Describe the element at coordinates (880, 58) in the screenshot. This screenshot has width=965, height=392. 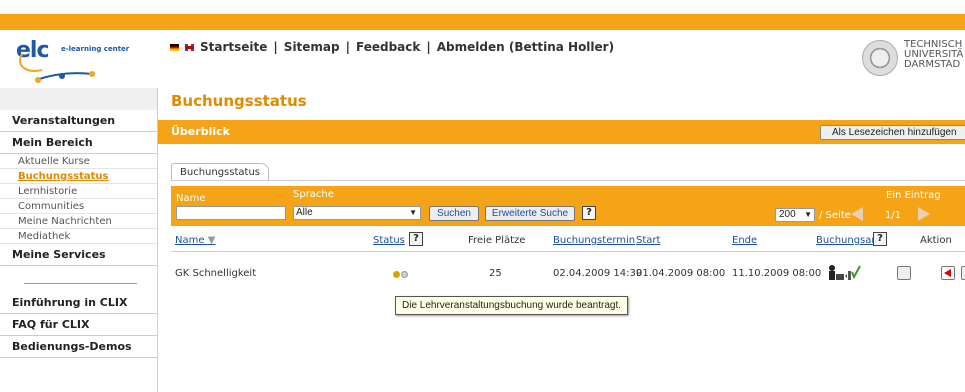
I see `university-seal-icon` at that location.